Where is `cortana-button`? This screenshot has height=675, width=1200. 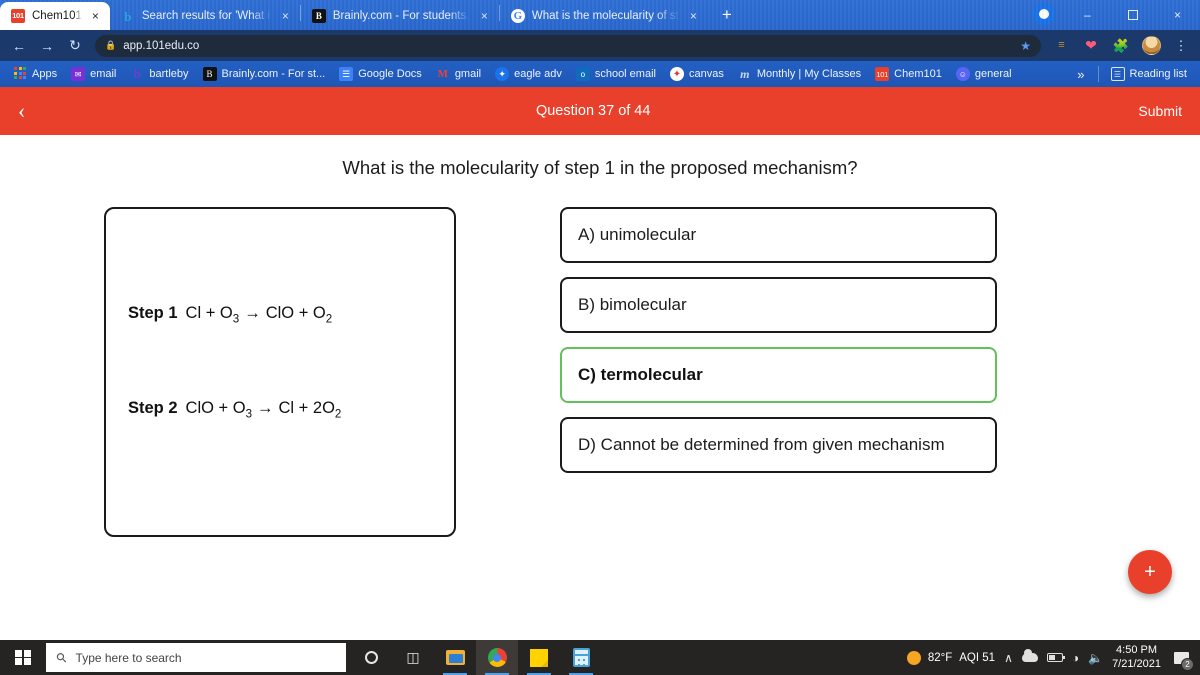
cortana-button is located at coordinates (371, 657).